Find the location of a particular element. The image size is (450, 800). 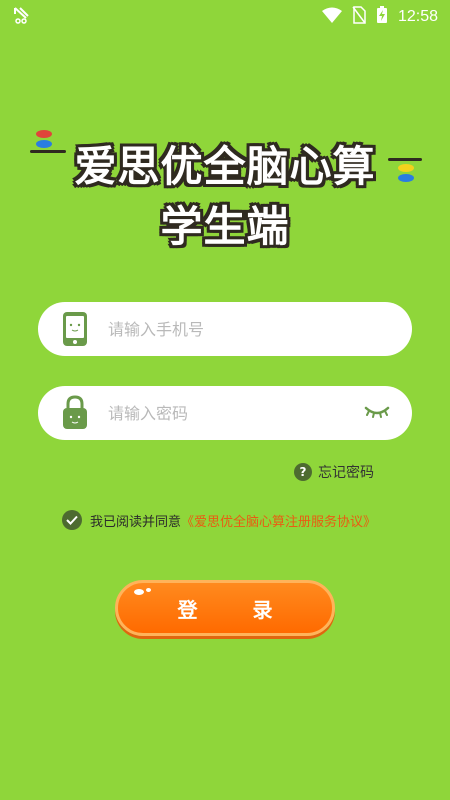

status-bar: 12:58 is located at coordinates (225, 16).